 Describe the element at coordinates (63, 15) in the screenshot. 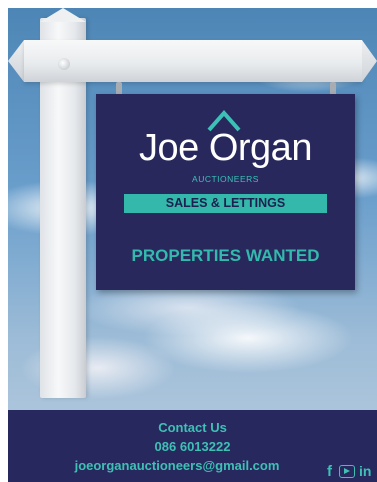

I see `post-cap` at that location.